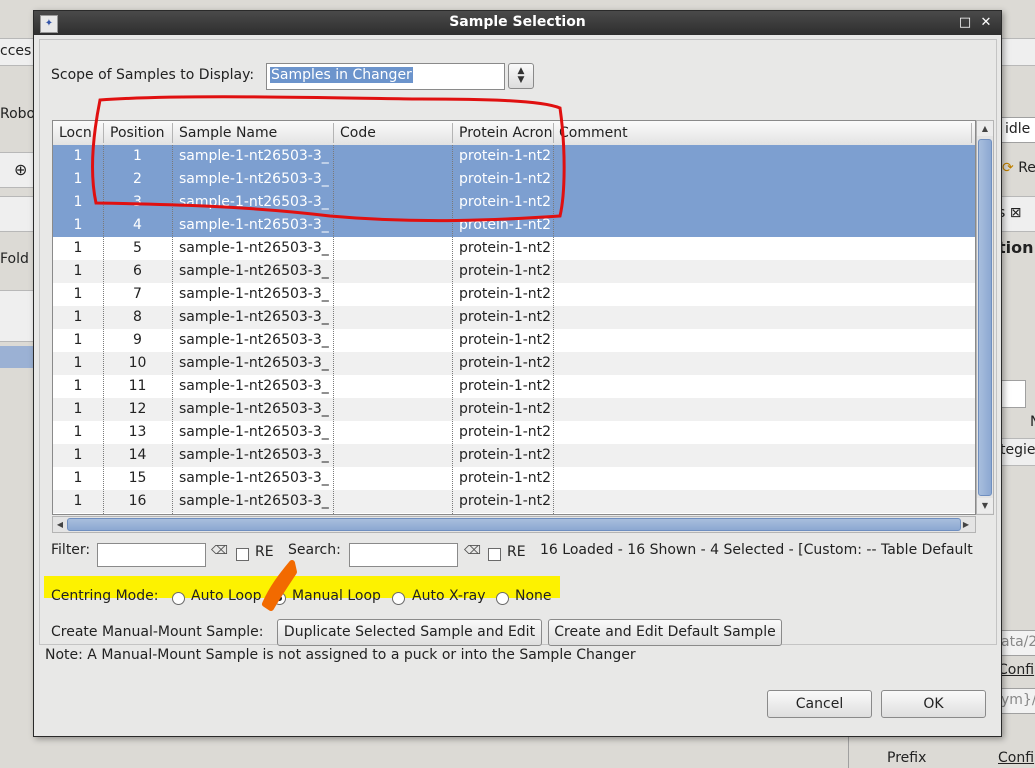 This screenshot has height=768, width=1035. What do you see at coordinates (226, 596) in the screenshot?
I see `radio-auto-loop-label: Auto Loop` at bounding box center [226, 596].